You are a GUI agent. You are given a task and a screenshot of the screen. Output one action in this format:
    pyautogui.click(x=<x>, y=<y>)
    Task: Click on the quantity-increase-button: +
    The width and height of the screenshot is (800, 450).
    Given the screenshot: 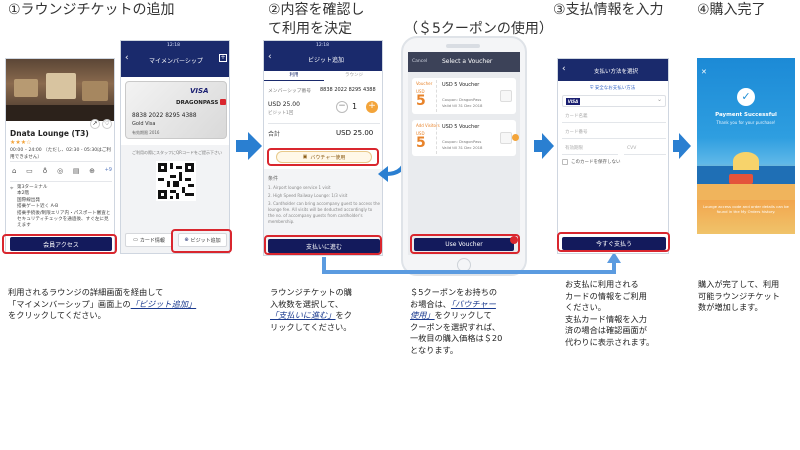 What is the action you would take?
    pyautogui.click(x=372, y=107)
    